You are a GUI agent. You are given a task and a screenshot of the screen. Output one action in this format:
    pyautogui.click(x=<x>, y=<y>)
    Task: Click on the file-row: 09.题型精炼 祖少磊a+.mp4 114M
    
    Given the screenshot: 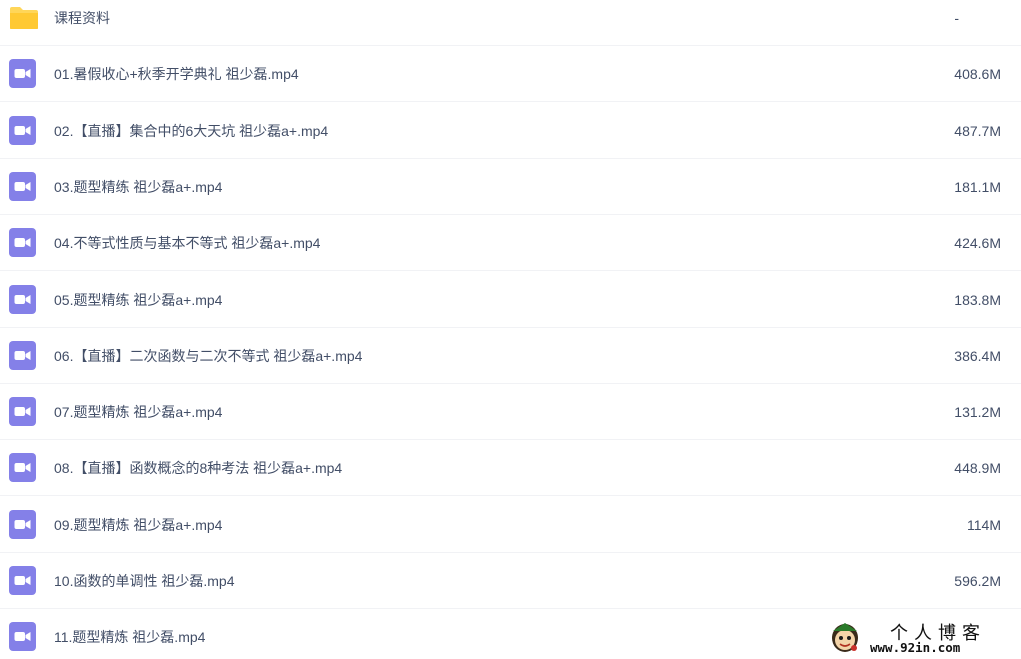 What is the action you would take?
    pyautogui.click(x=510, y=525)
    